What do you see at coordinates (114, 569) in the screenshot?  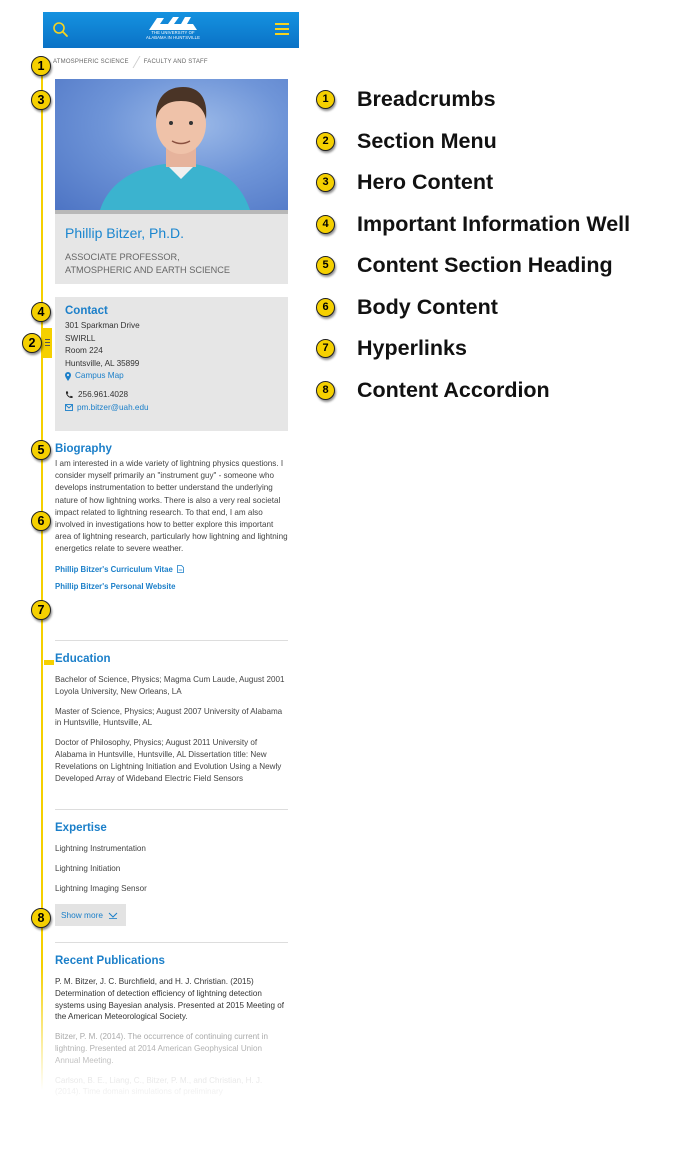 I see `curriculum-vitae-label: Phillip Bitzer's Curriculum Vitae` at bounding box center [114, 569].